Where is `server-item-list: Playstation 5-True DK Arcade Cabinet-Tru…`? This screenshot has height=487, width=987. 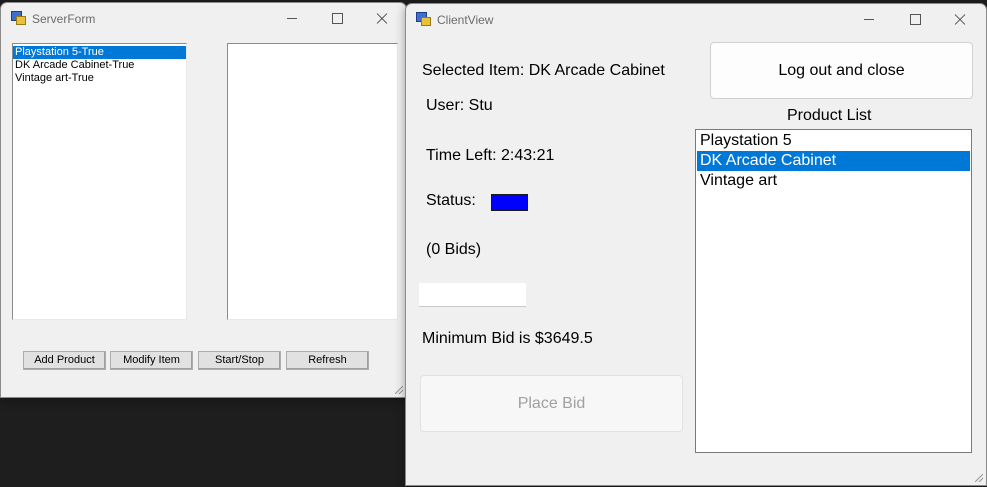
server-item-list: Playstation 5-True DK Arcade Cabinet-Tru… is located at coordinates (99, 181).